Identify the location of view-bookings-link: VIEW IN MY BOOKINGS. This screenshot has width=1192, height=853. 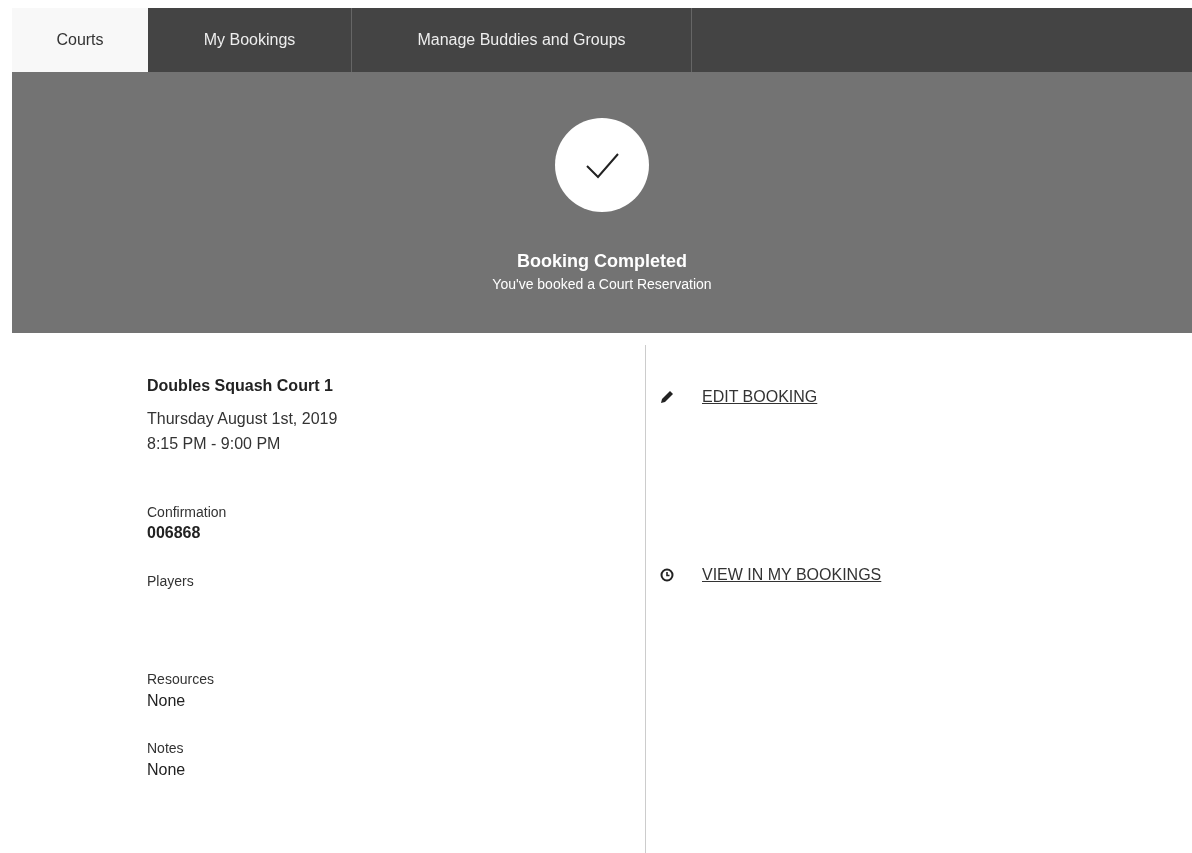
(792, 575).